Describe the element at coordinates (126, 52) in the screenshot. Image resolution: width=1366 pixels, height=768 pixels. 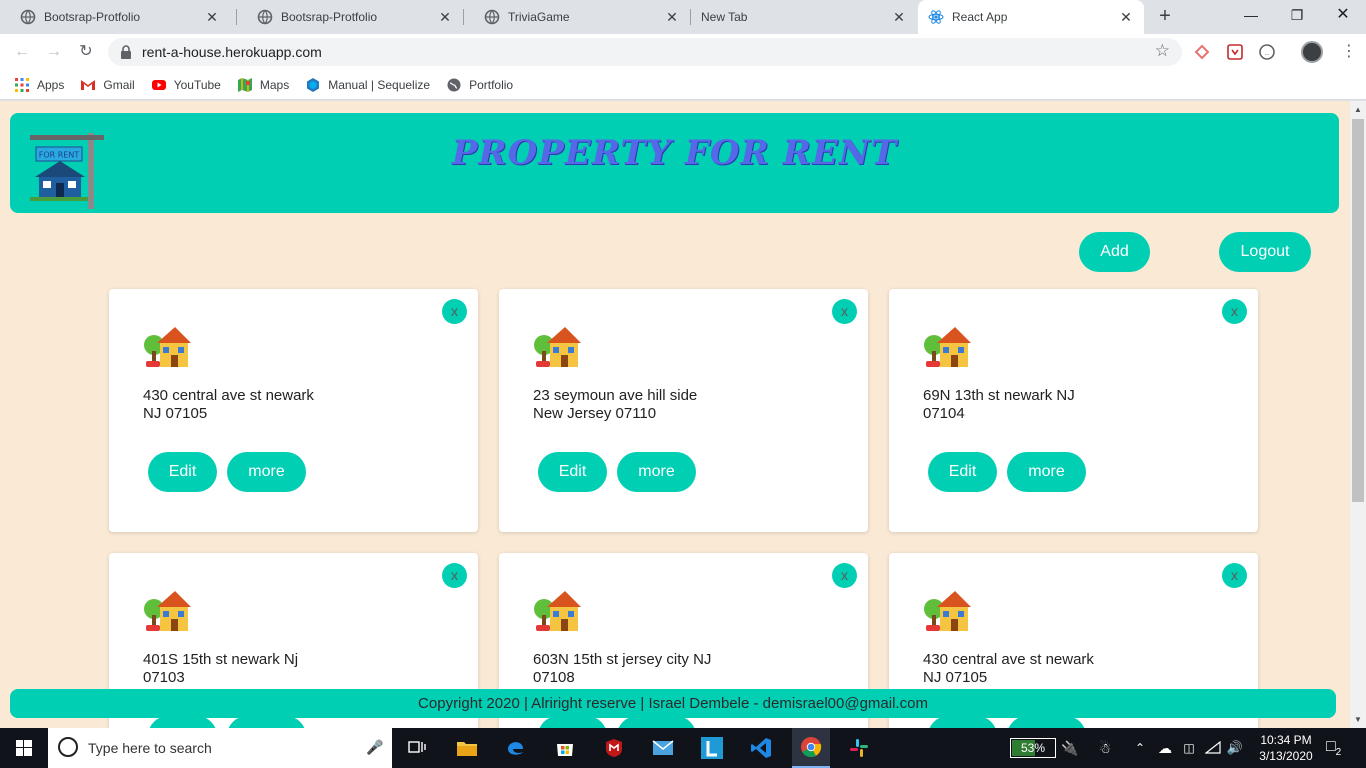
I see `lock-icon` at that location.